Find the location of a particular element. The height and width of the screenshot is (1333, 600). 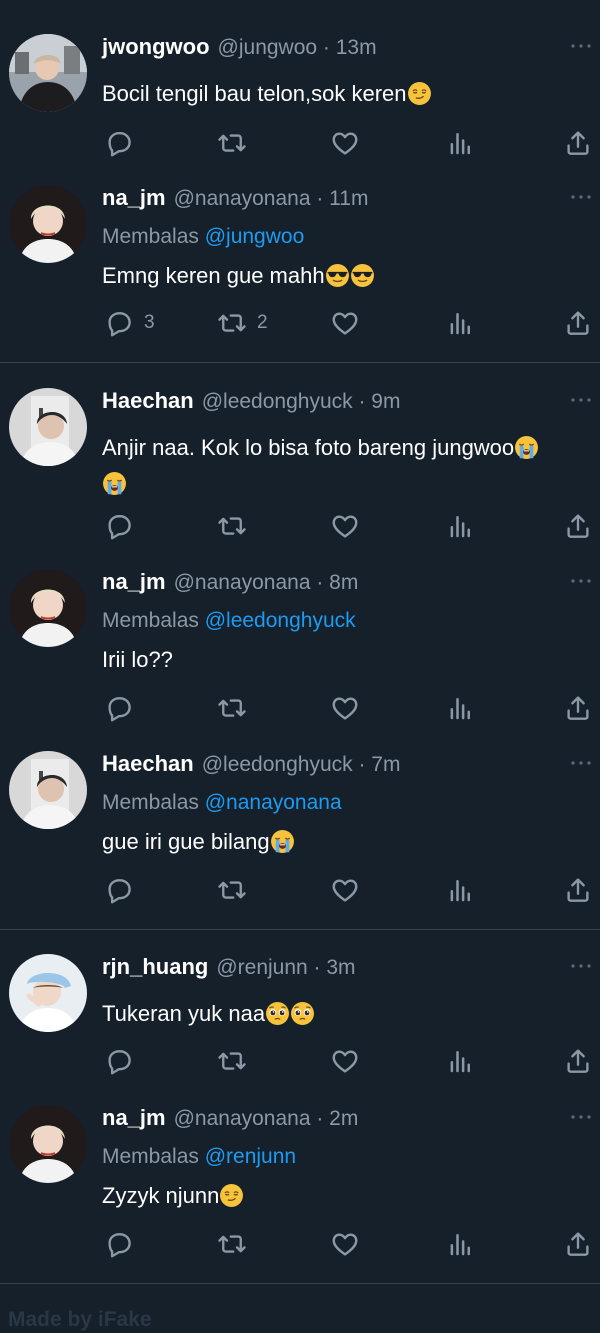

tweet-text: Emng keren gue mahh is located at coordinates (238, 276).